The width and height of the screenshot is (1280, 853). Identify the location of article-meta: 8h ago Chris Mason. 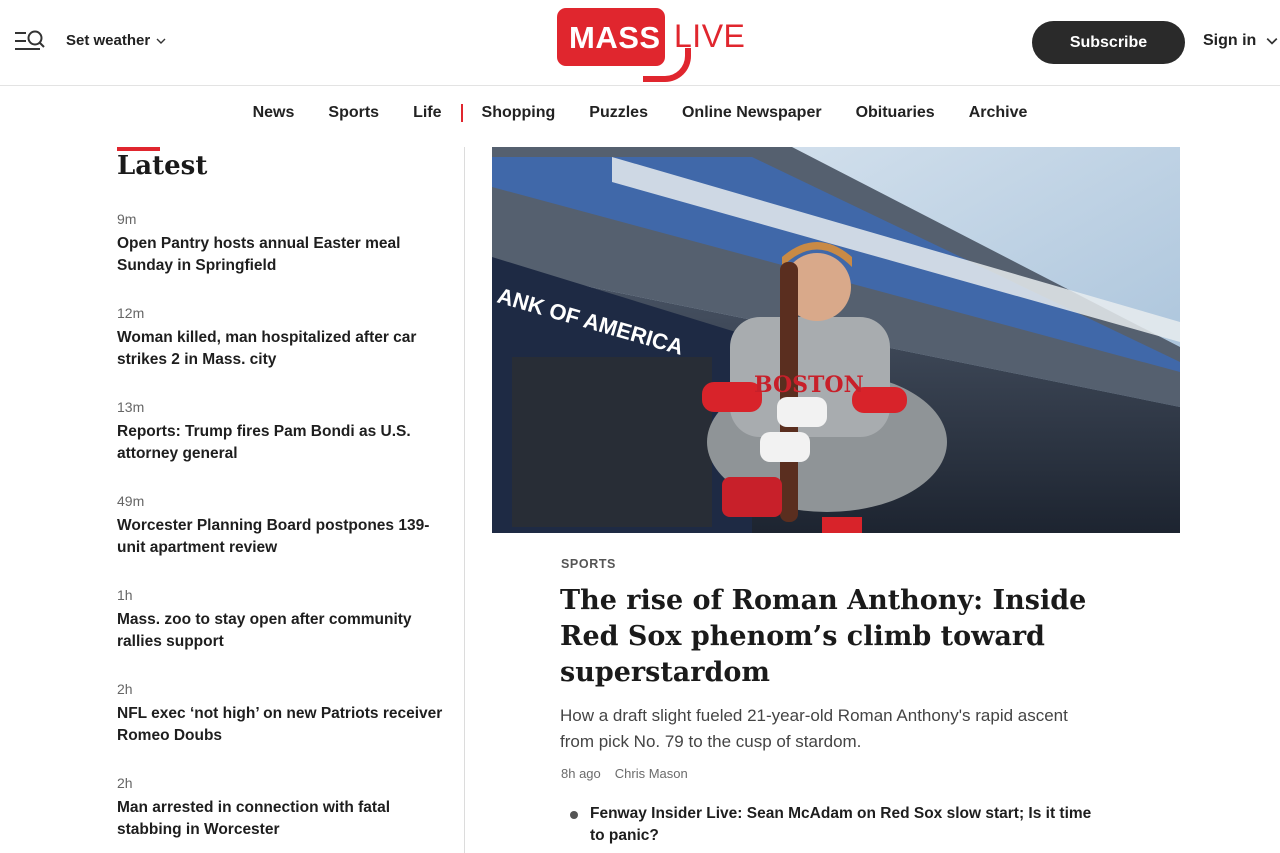
(624, 773).